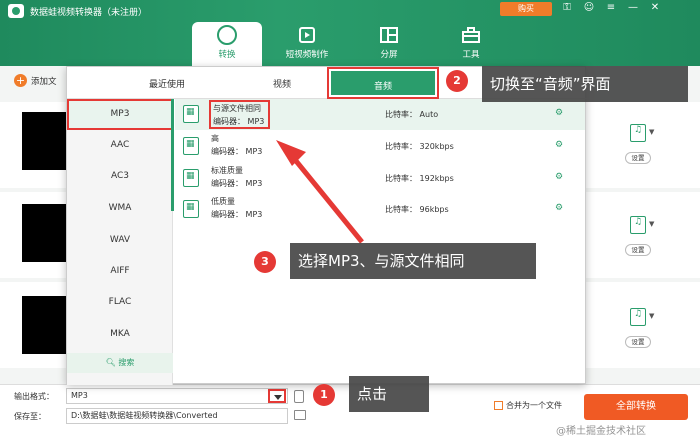 Image resolution: width=700 pixels, height=442 pixels. What do you see at coordinates (89, 13) in the screenshot?
I see `app-title: 数据蛙视频转换器（未注册）` at bounding box center [89, 13].